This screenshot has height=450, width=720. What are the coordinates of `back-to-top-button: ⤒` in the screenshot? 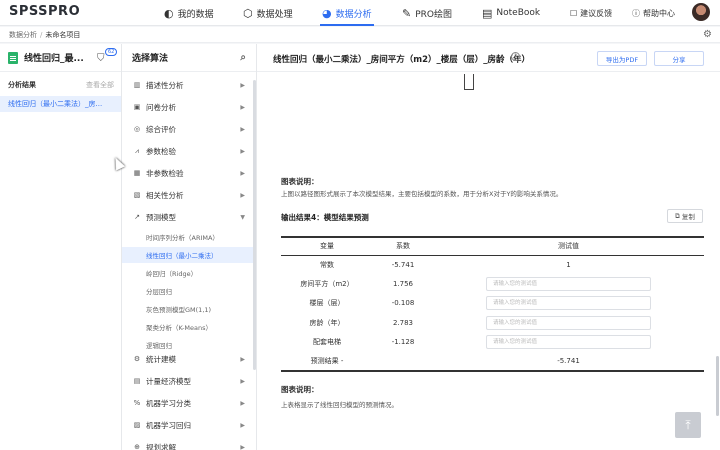 It's located at (688, 425).